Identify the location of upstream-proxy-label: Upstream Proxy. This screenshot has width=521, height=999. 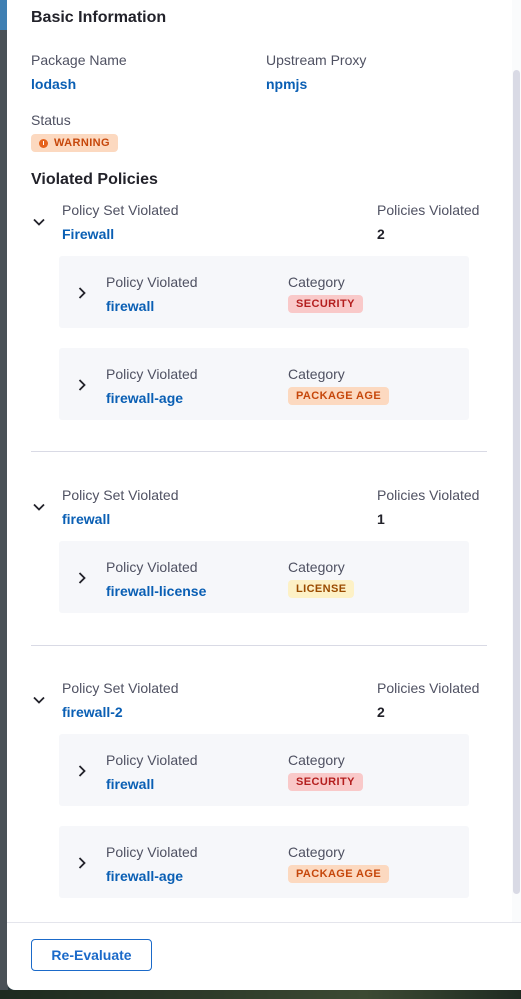
(316, 60).